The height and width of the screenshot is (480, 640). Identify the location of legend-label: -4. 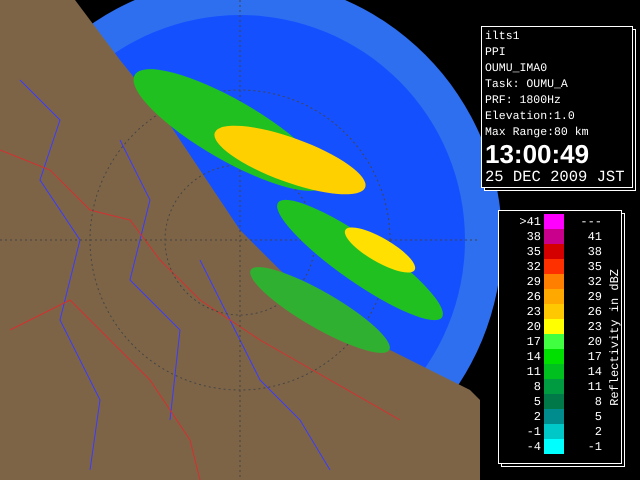
(534, 447).